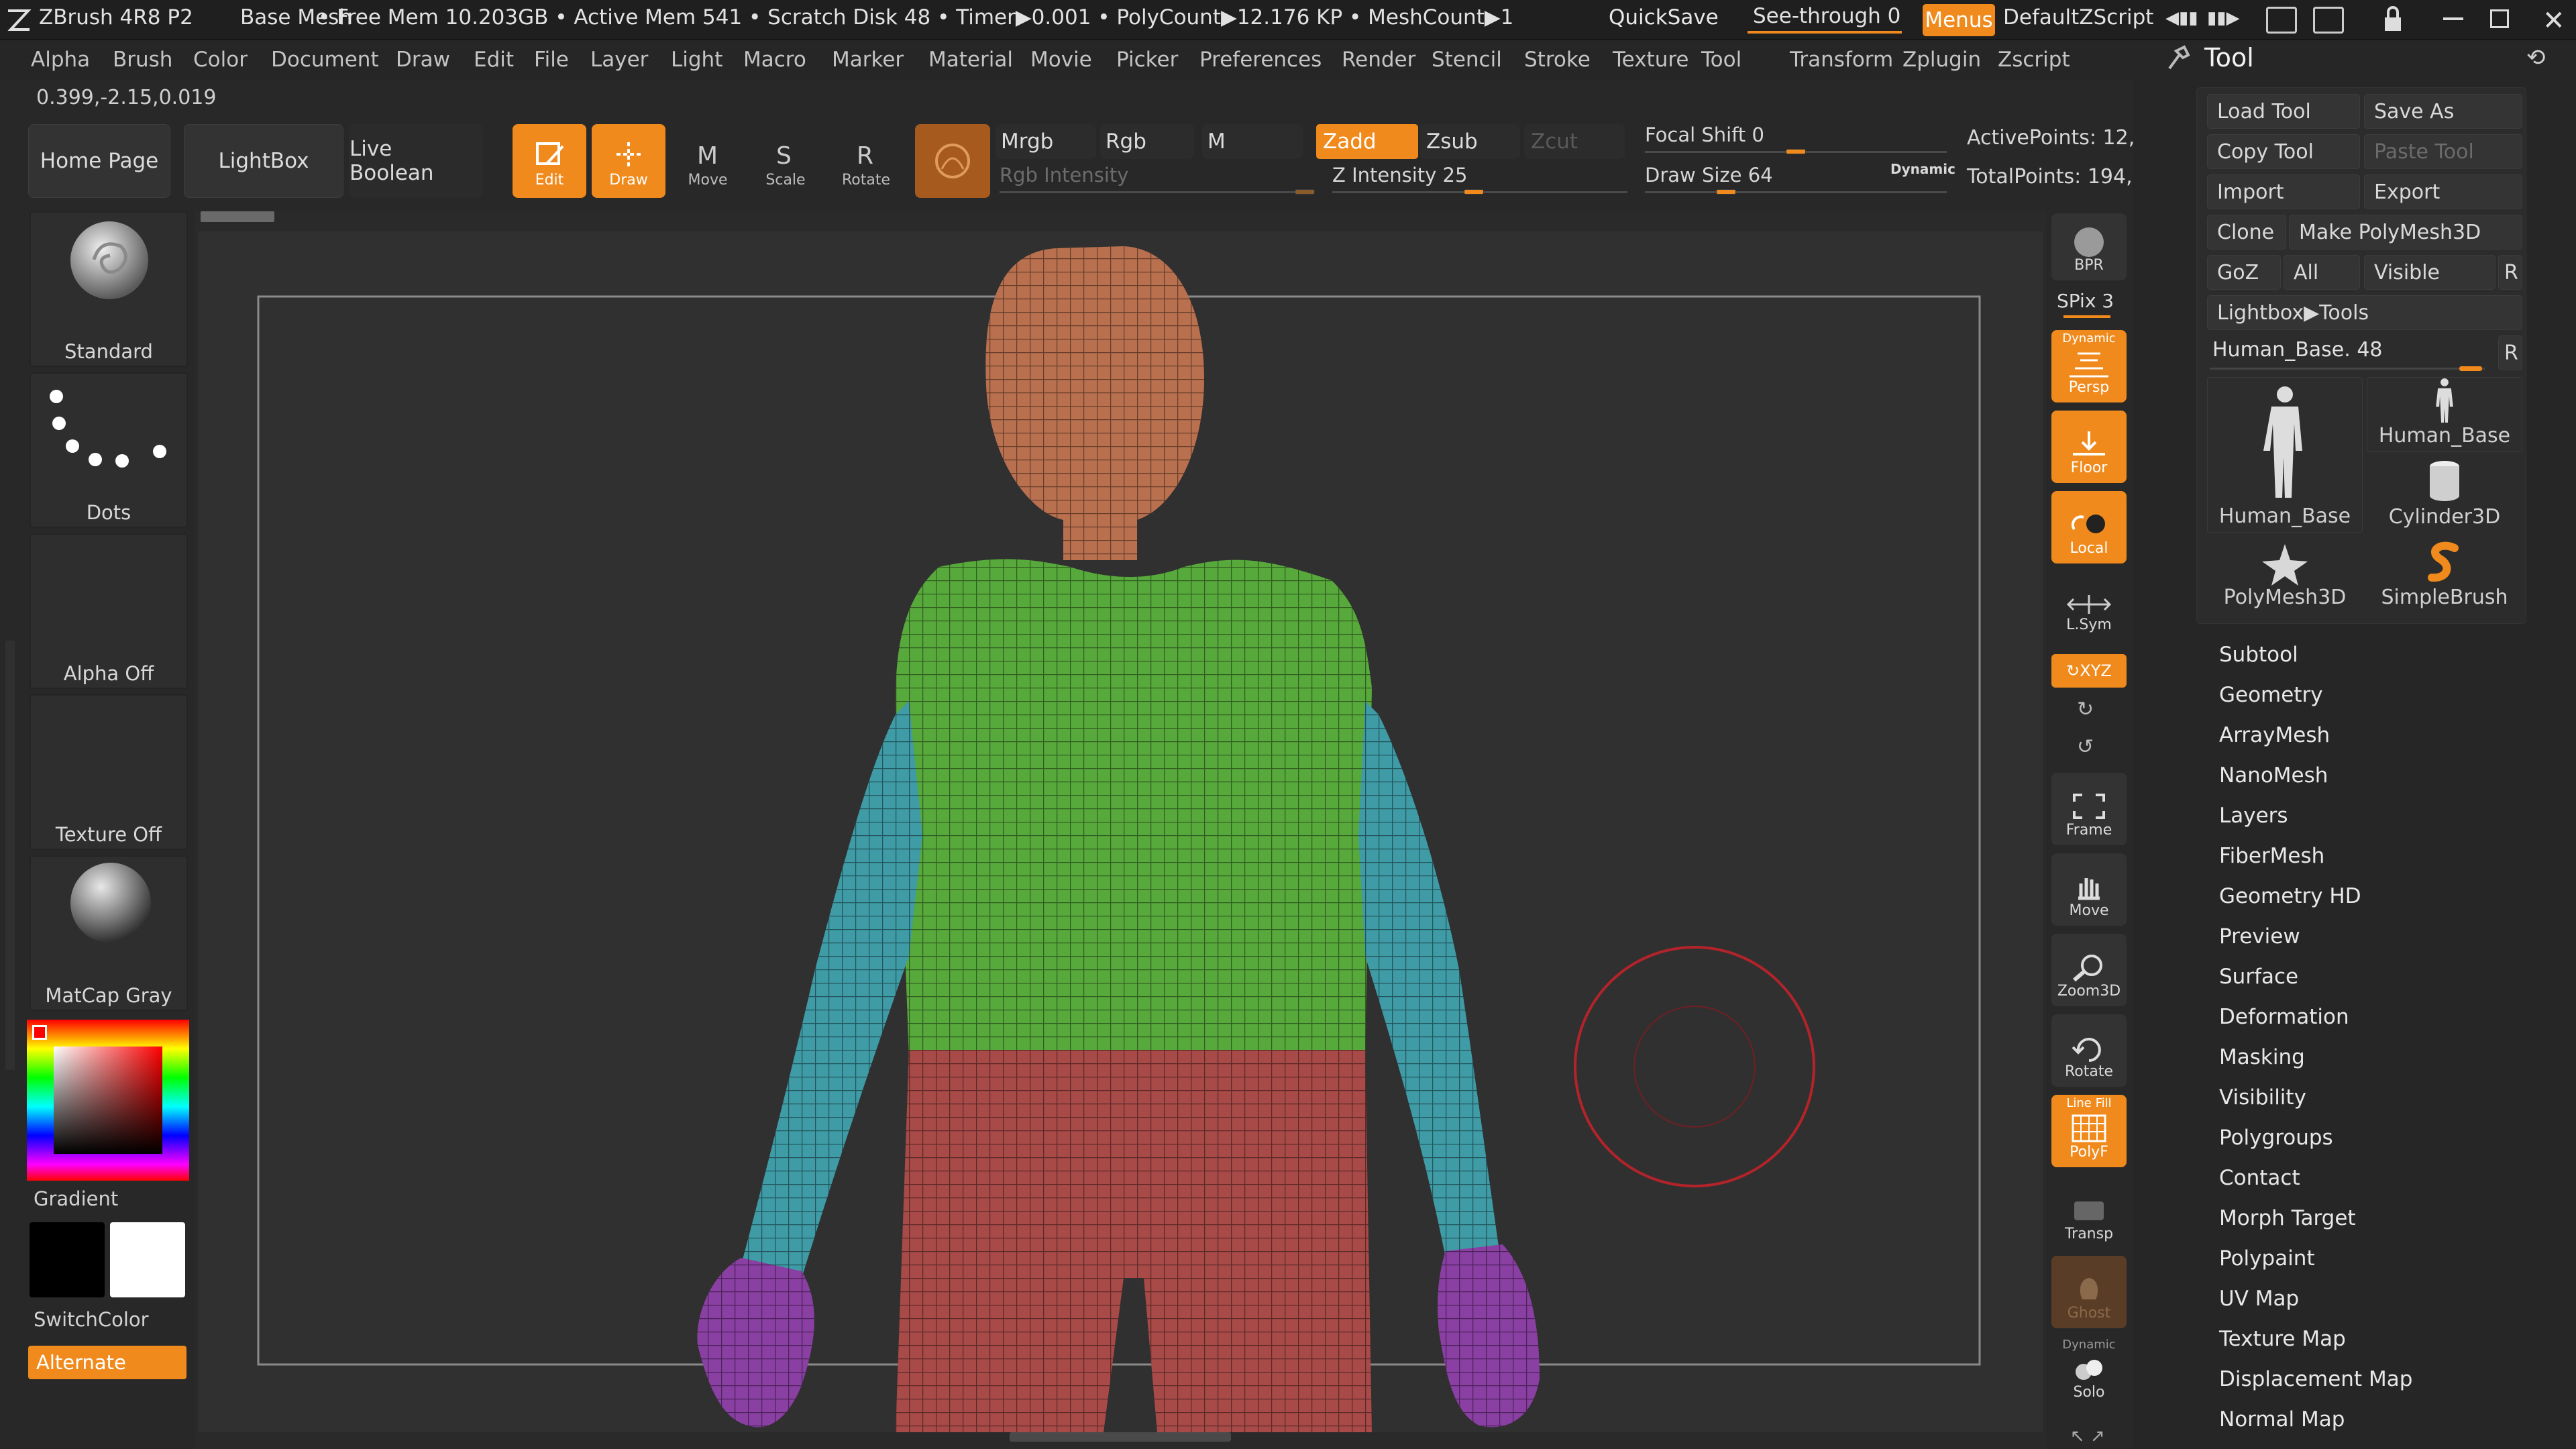  What do you see at coordinates (142, 60) in the screenshot?
I see `menu-brush: Brush` at bounding box center [142, 60].